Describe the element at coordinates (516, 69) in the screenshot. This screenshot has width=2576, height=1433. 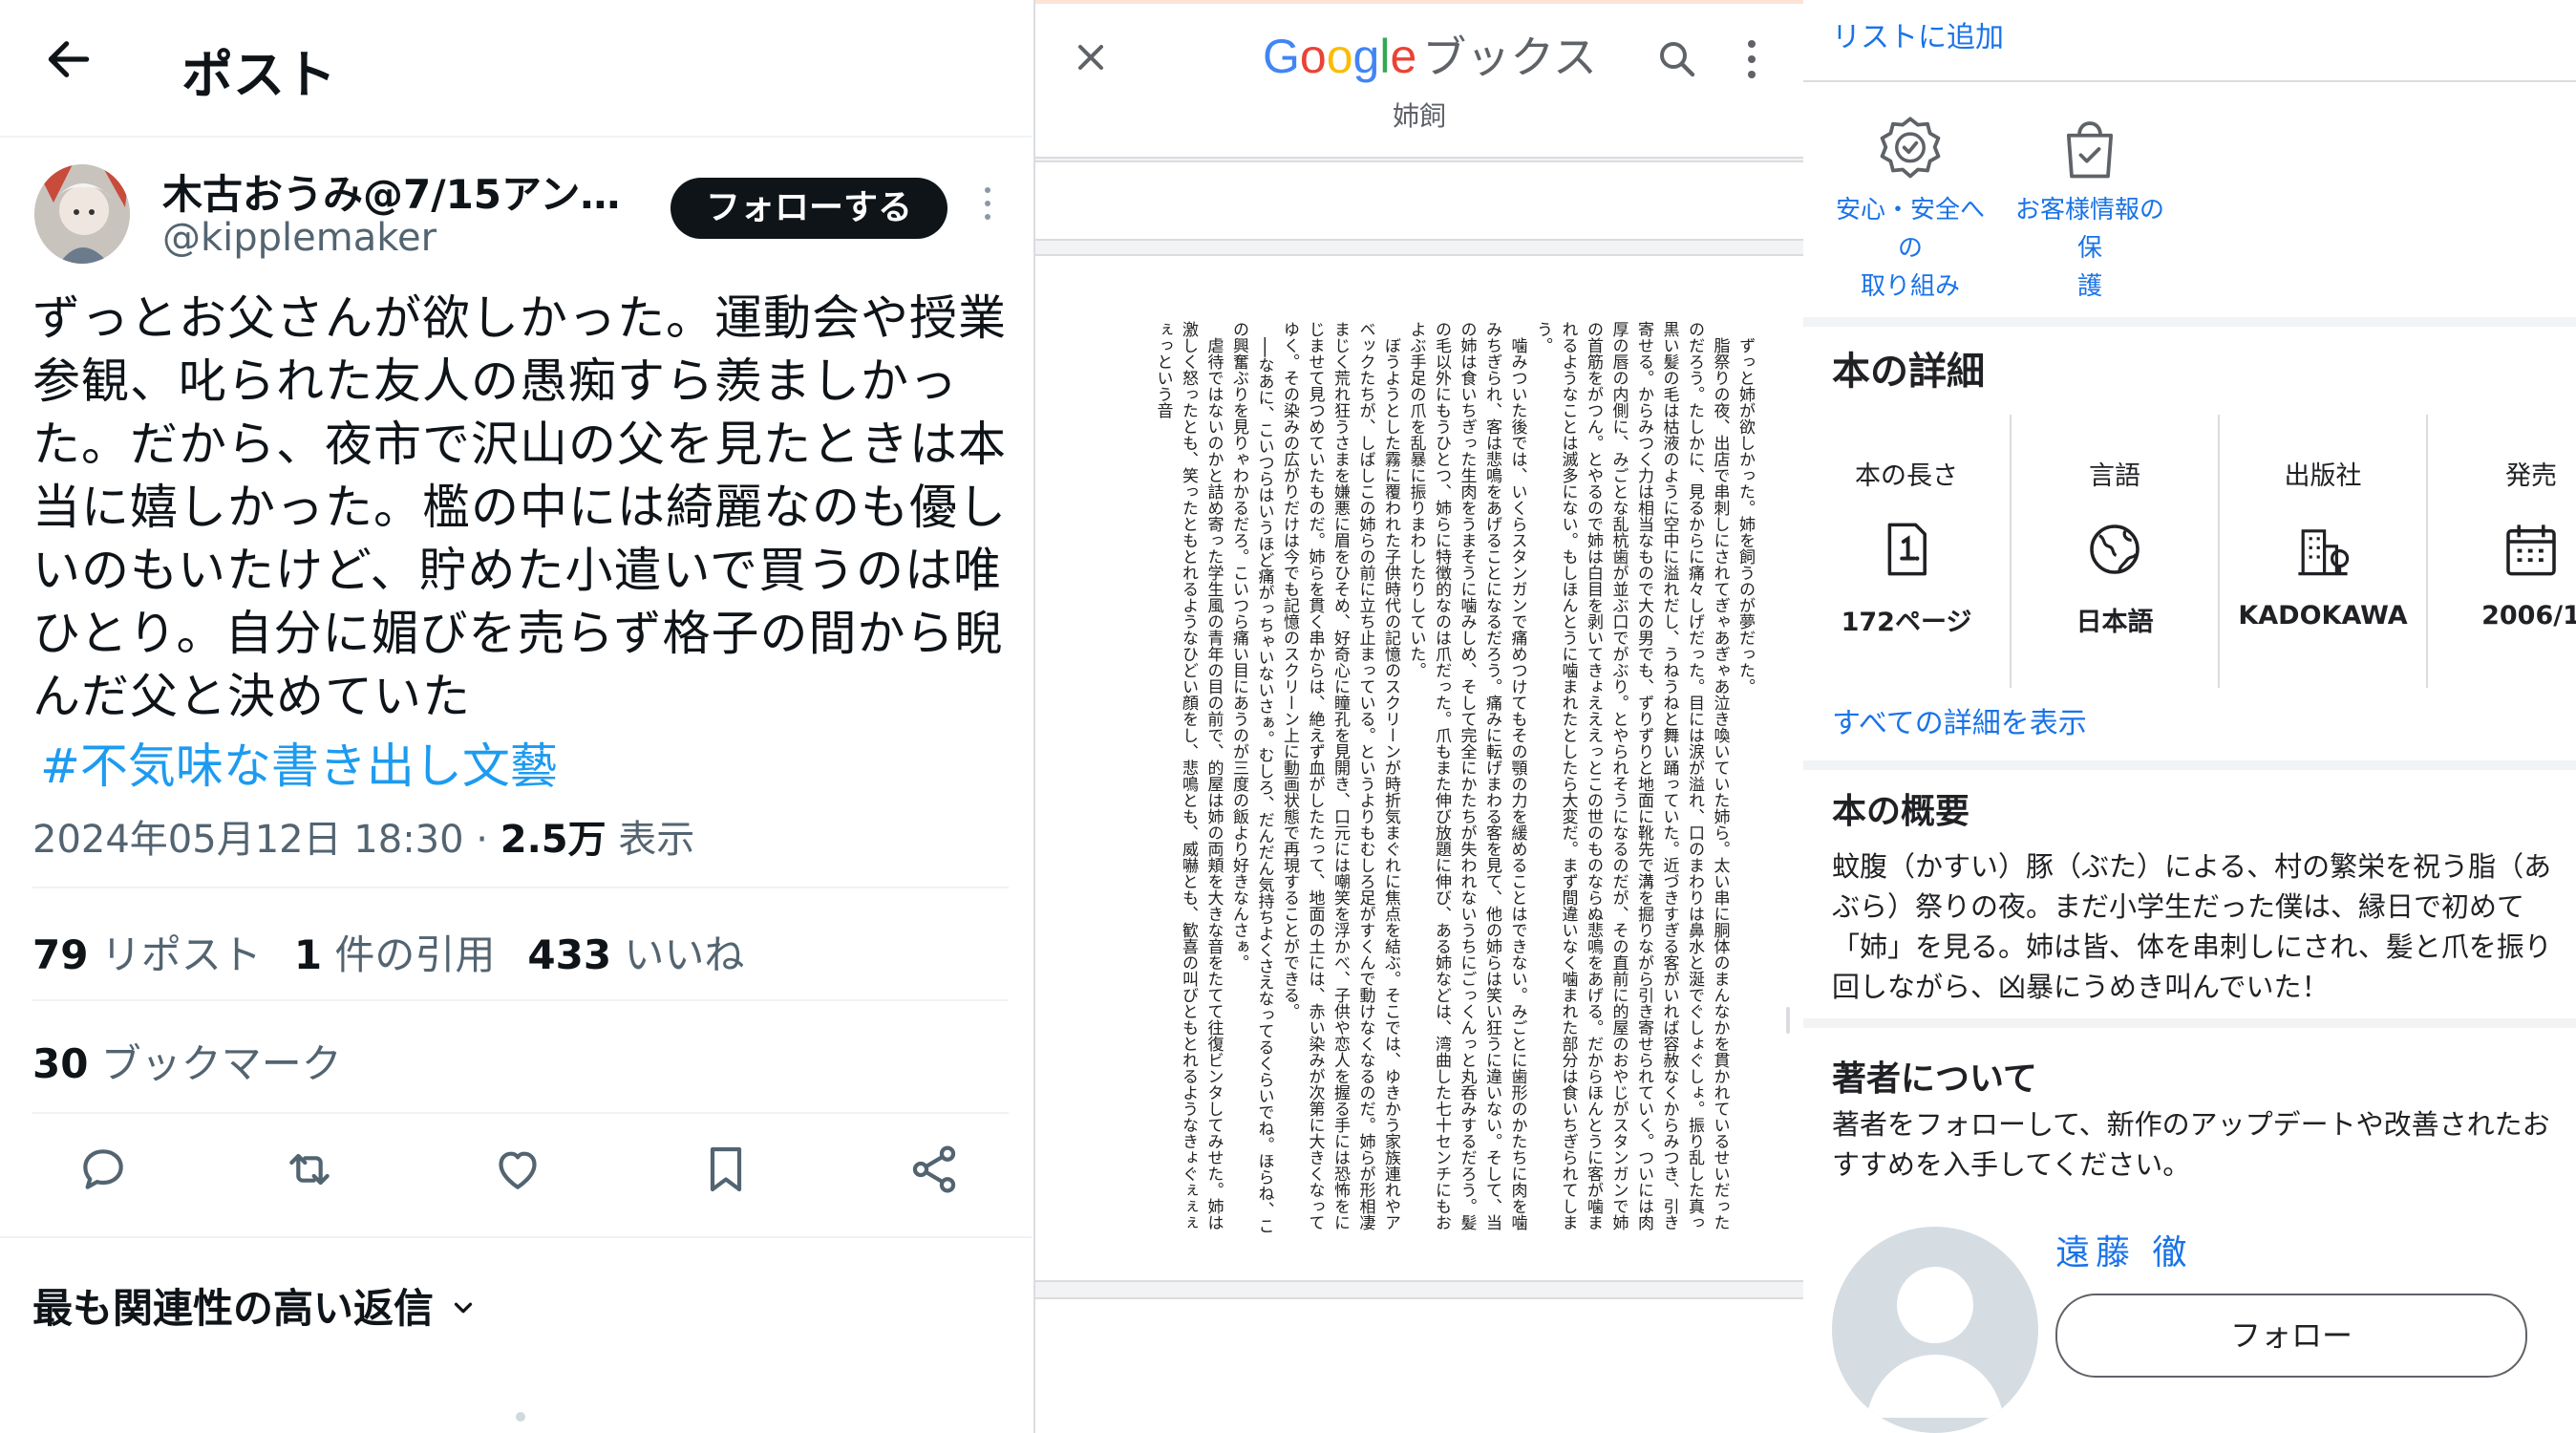
I see `post-header: ポスト` at that location.